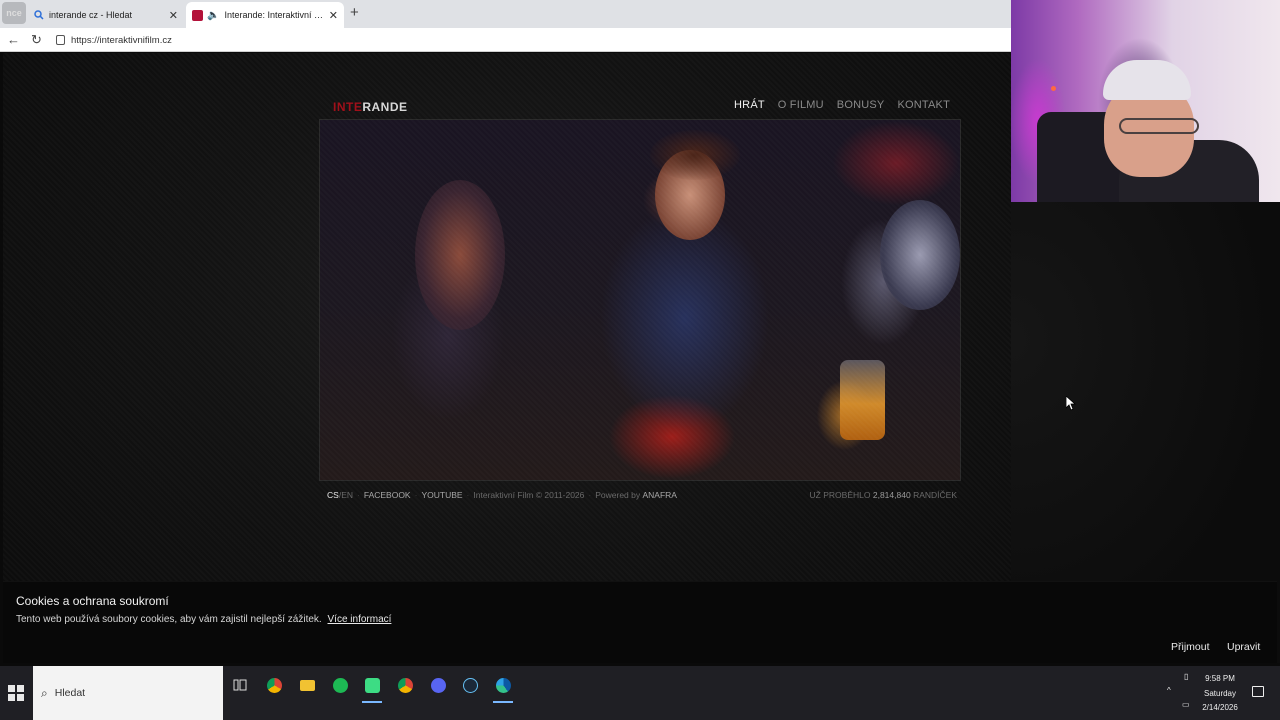 The image size is (1280, 720). What do you see at coordinates (307, 685) in the screenshot?
I see `file-explorer-icon` at bounding box center [307, 685].